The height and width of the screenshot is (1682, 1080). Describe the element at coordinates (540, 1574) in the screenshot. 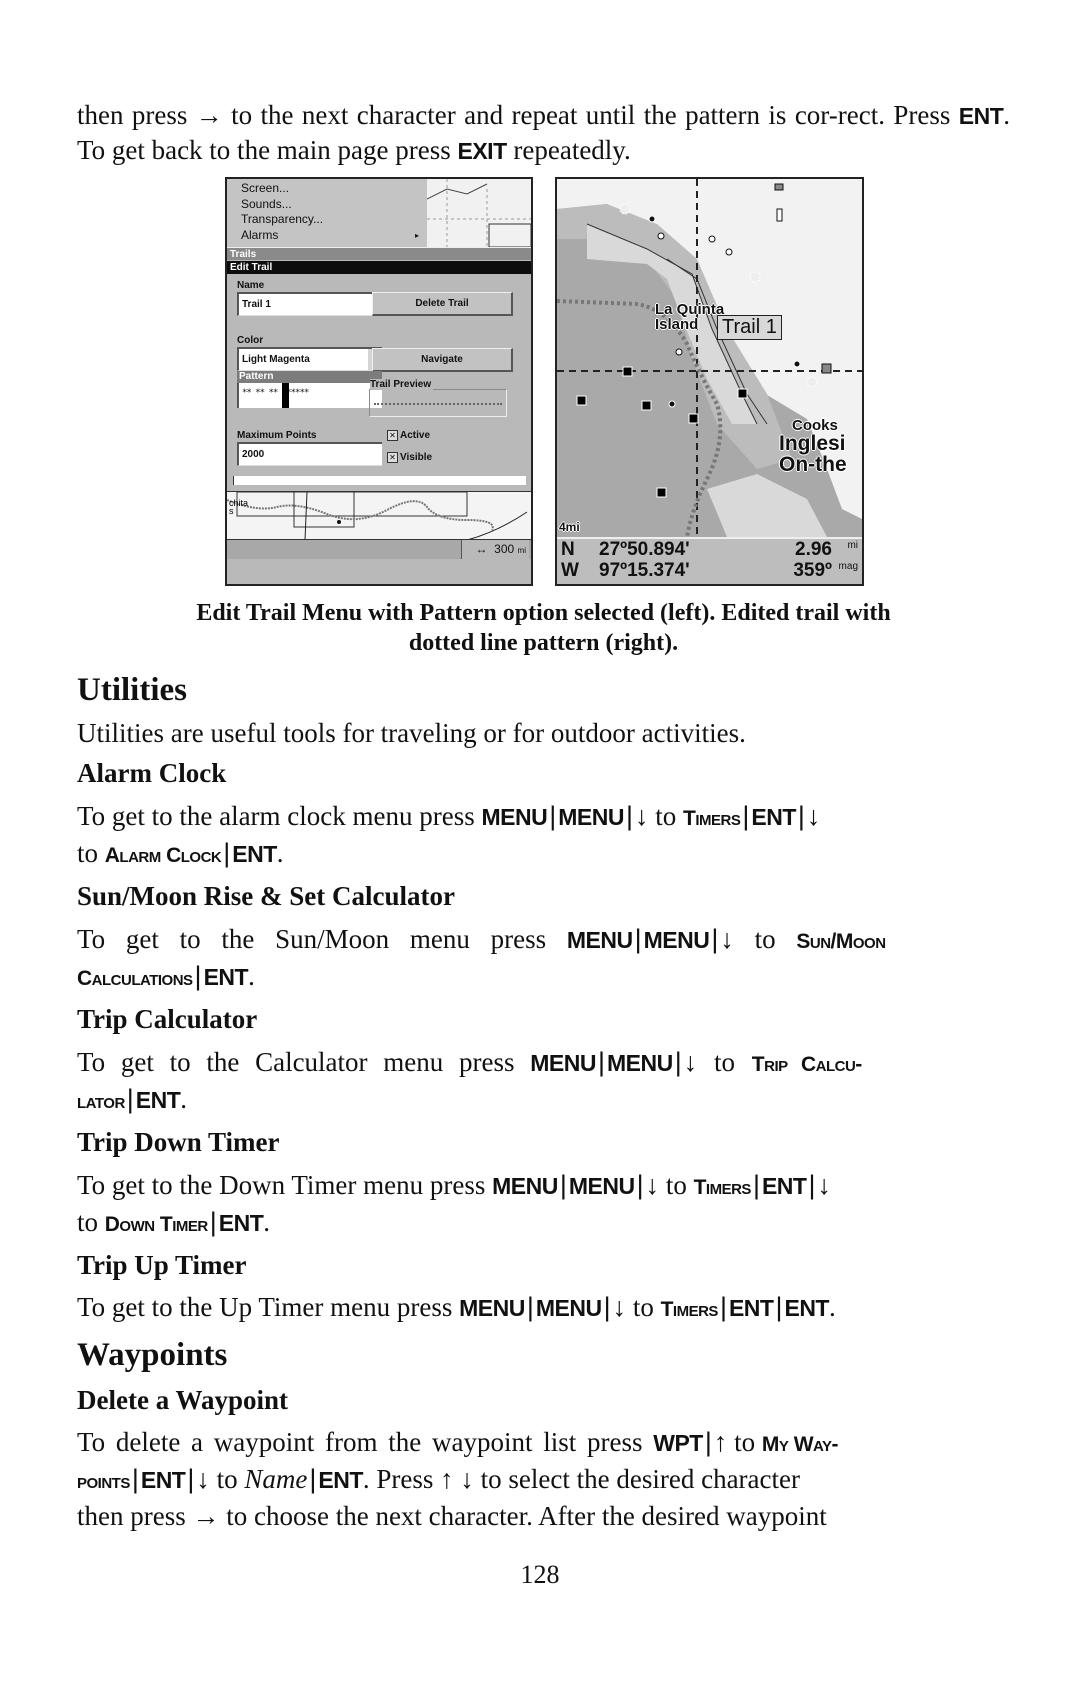

I see `page-number: 128` at that location.